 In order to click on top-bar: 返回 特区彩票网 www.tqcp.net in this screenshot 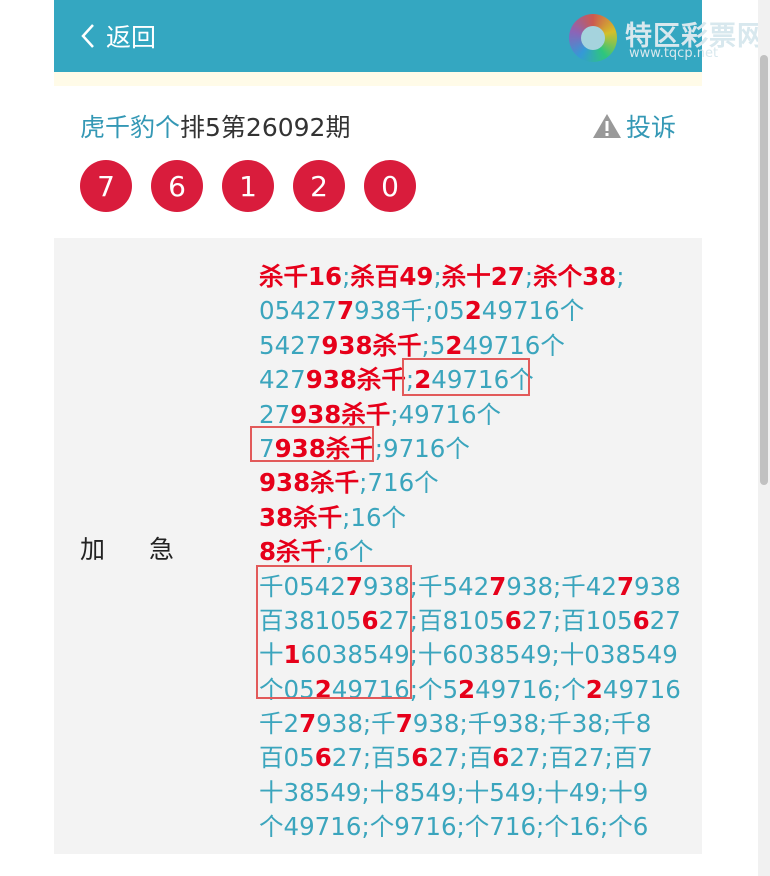, I will do `click(409, 36)`.